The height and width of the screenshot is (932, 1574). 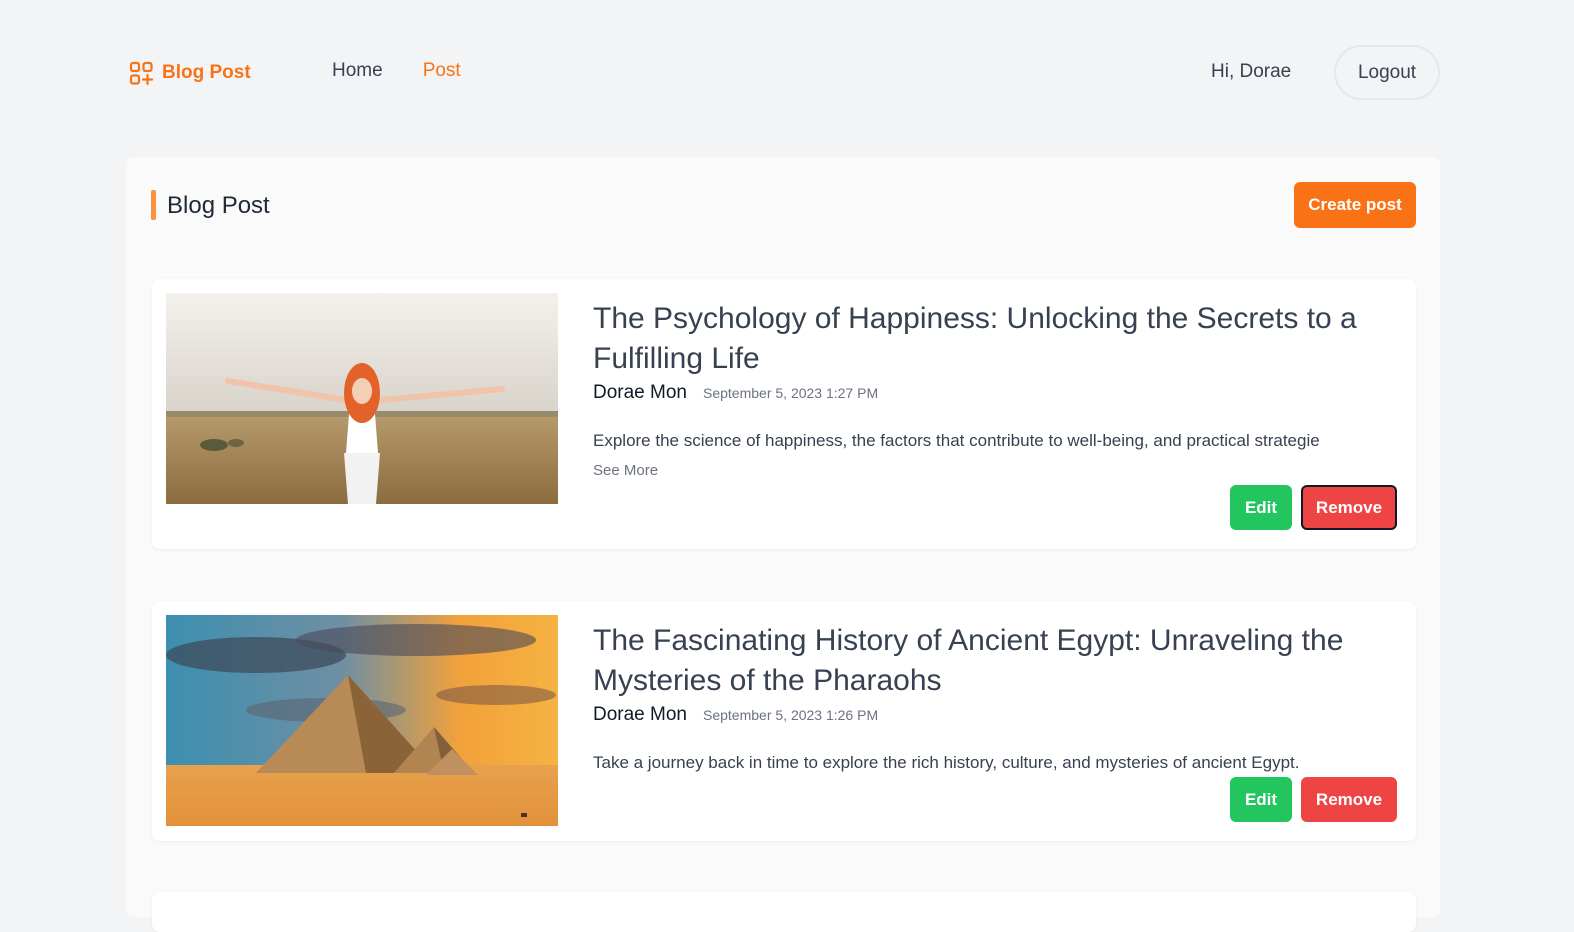 I want to click on nav-link-home: Home, so click(x=357, y=71).